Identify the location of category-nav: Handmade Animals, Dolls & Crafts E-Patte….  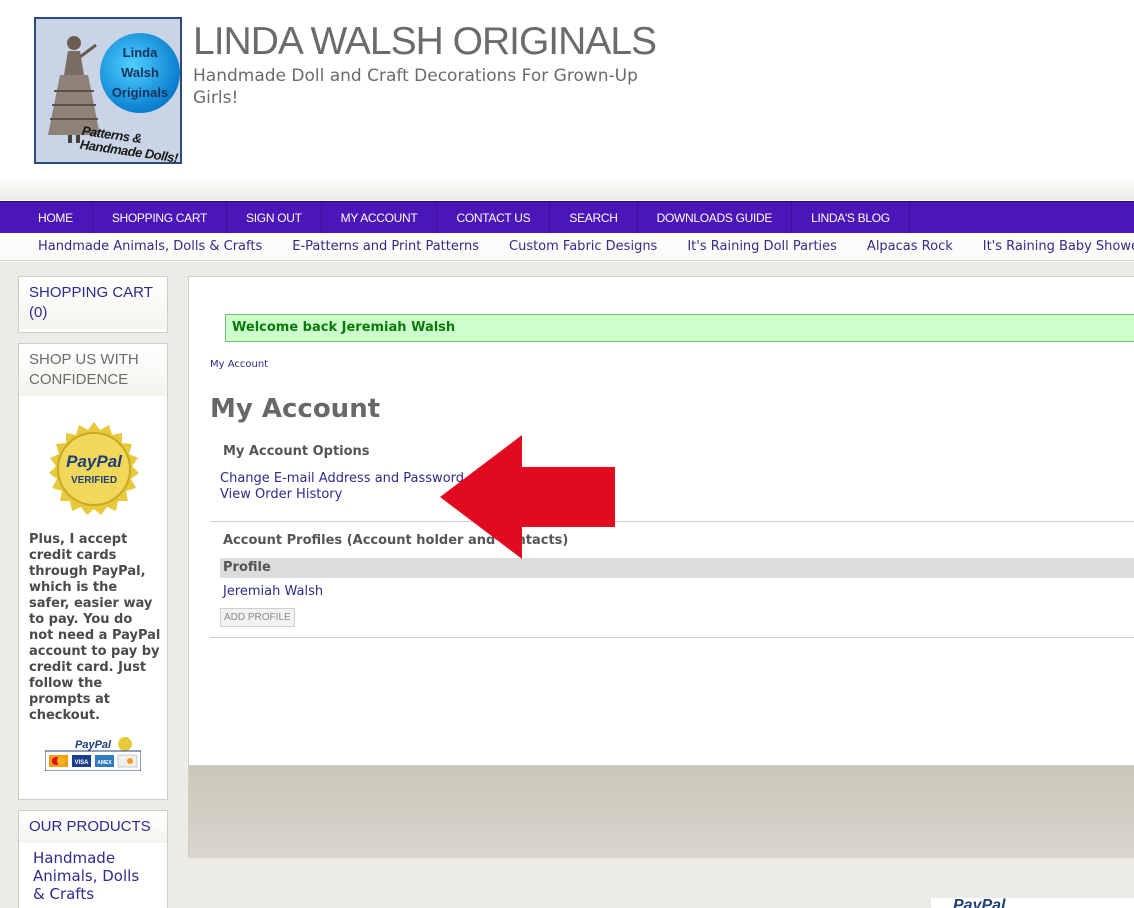
(567, 247).